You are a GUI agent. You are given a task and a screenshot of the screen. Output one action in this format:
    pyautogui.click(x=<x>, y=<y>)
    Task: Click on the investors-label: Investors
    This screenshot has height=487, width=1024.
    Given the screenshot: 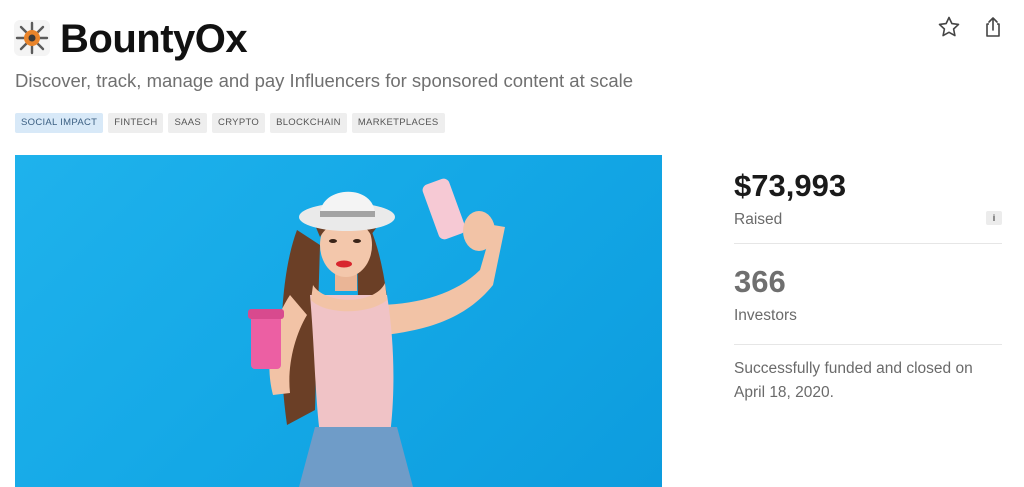 What is the action you would take?
    pyautogui.click(x=765, y=315)
    